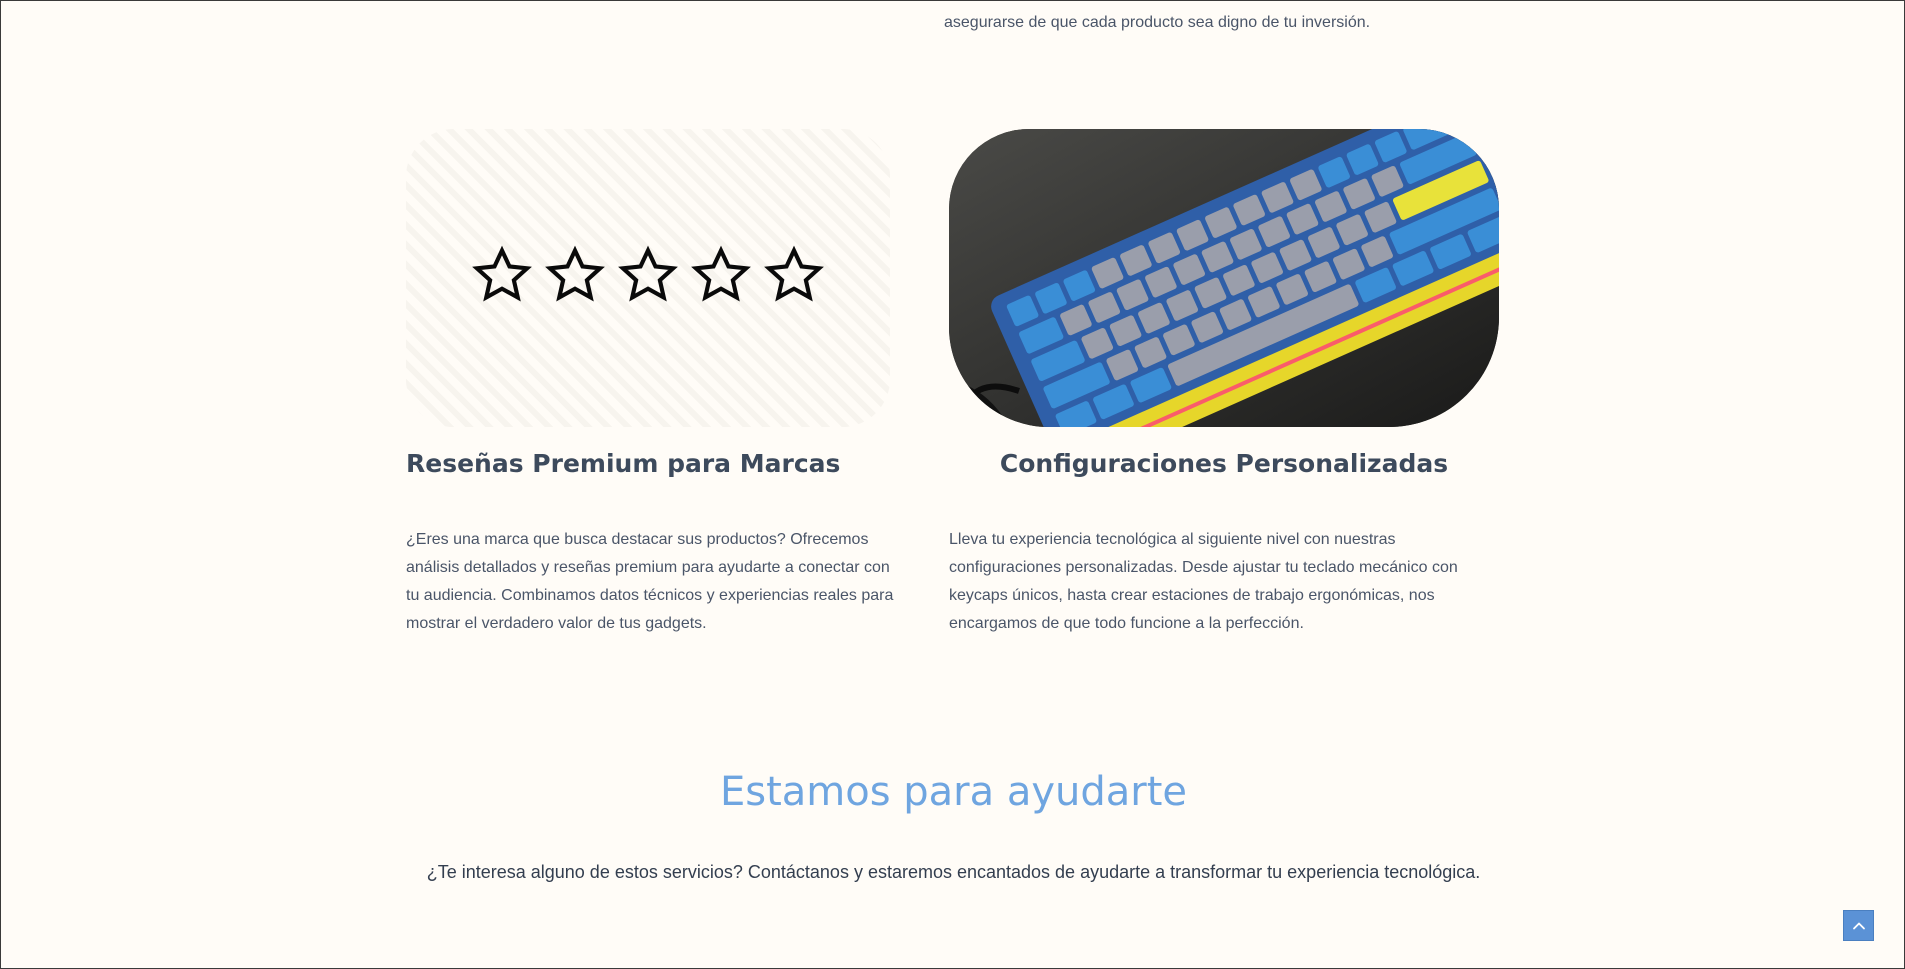 This screenshot has width=1905, height=969. What do you see at coordinates (623, 463) in the screenshot?
I see `service-title-reviews: Reseñas Premium para Marcas` at bounding box center [623, 463].